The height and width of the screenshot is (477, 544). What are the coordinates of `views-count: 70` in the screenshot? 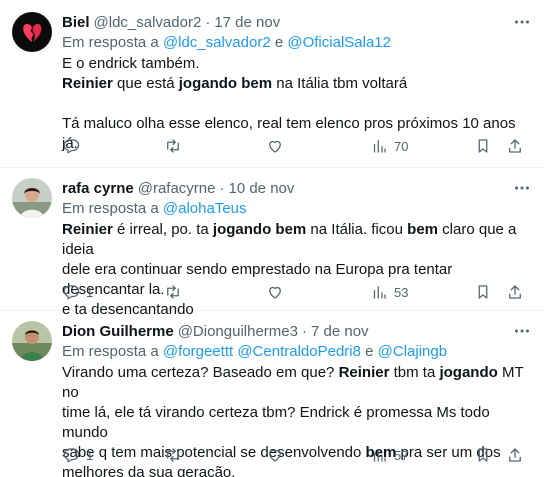 It's located at (401, 146).